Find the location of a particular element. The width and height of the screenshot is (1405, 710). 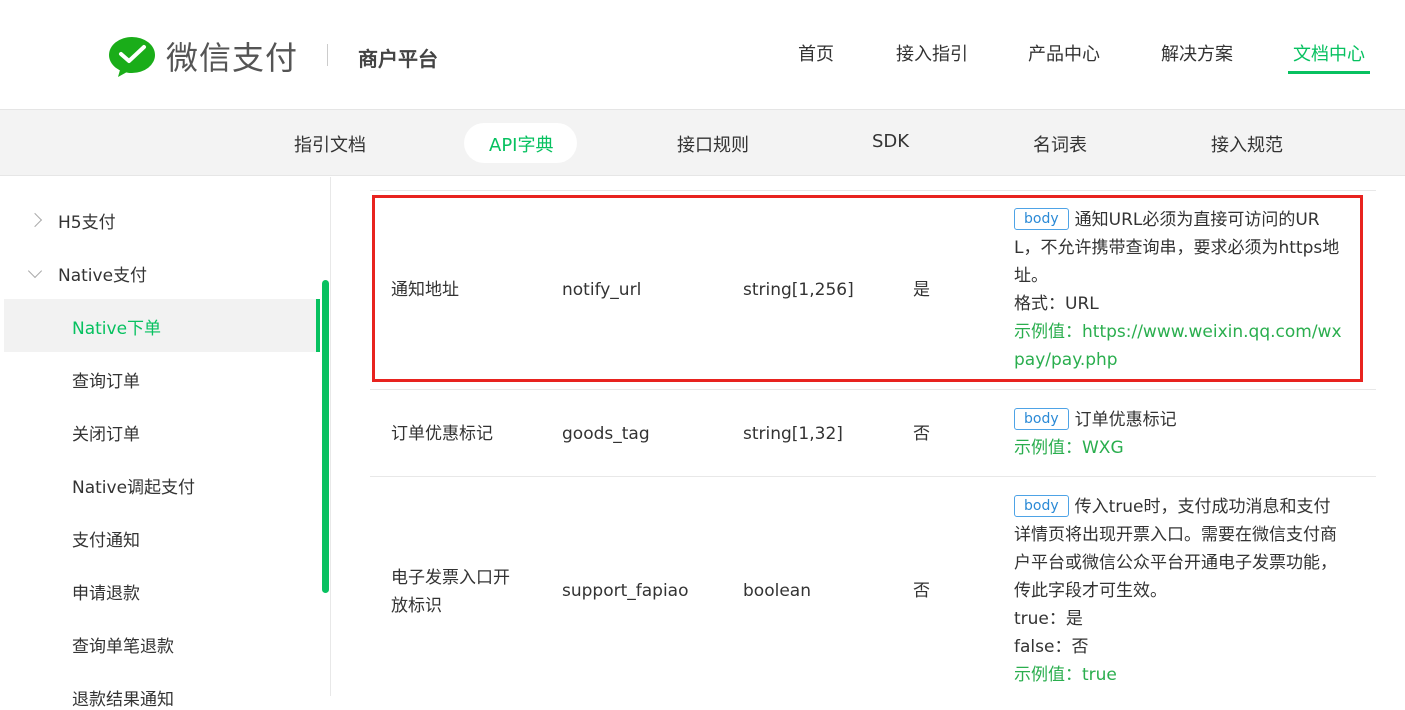

param-name: support_fapiao is located at coordinates (625, 591).